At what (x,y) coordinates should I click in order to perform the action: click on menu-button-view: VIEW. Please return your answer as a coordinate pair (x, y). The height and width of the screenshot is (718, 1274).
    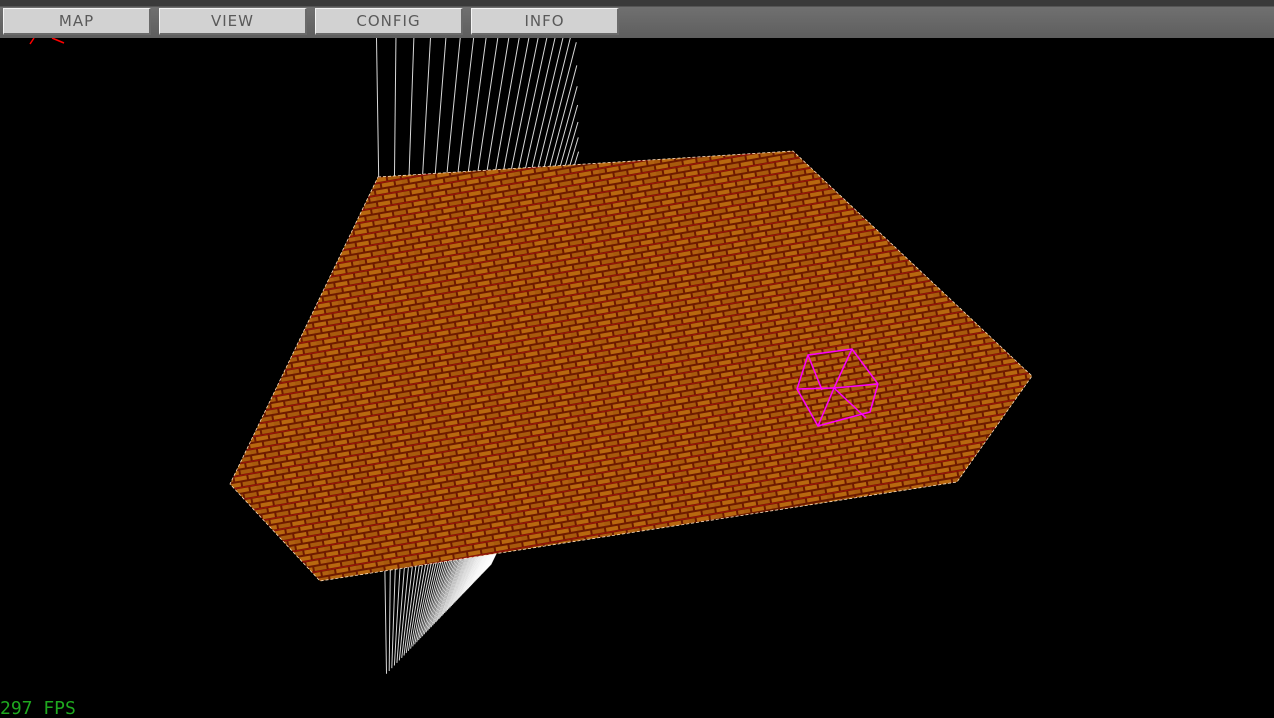
    Looking at the image, I should click on (233, 21).